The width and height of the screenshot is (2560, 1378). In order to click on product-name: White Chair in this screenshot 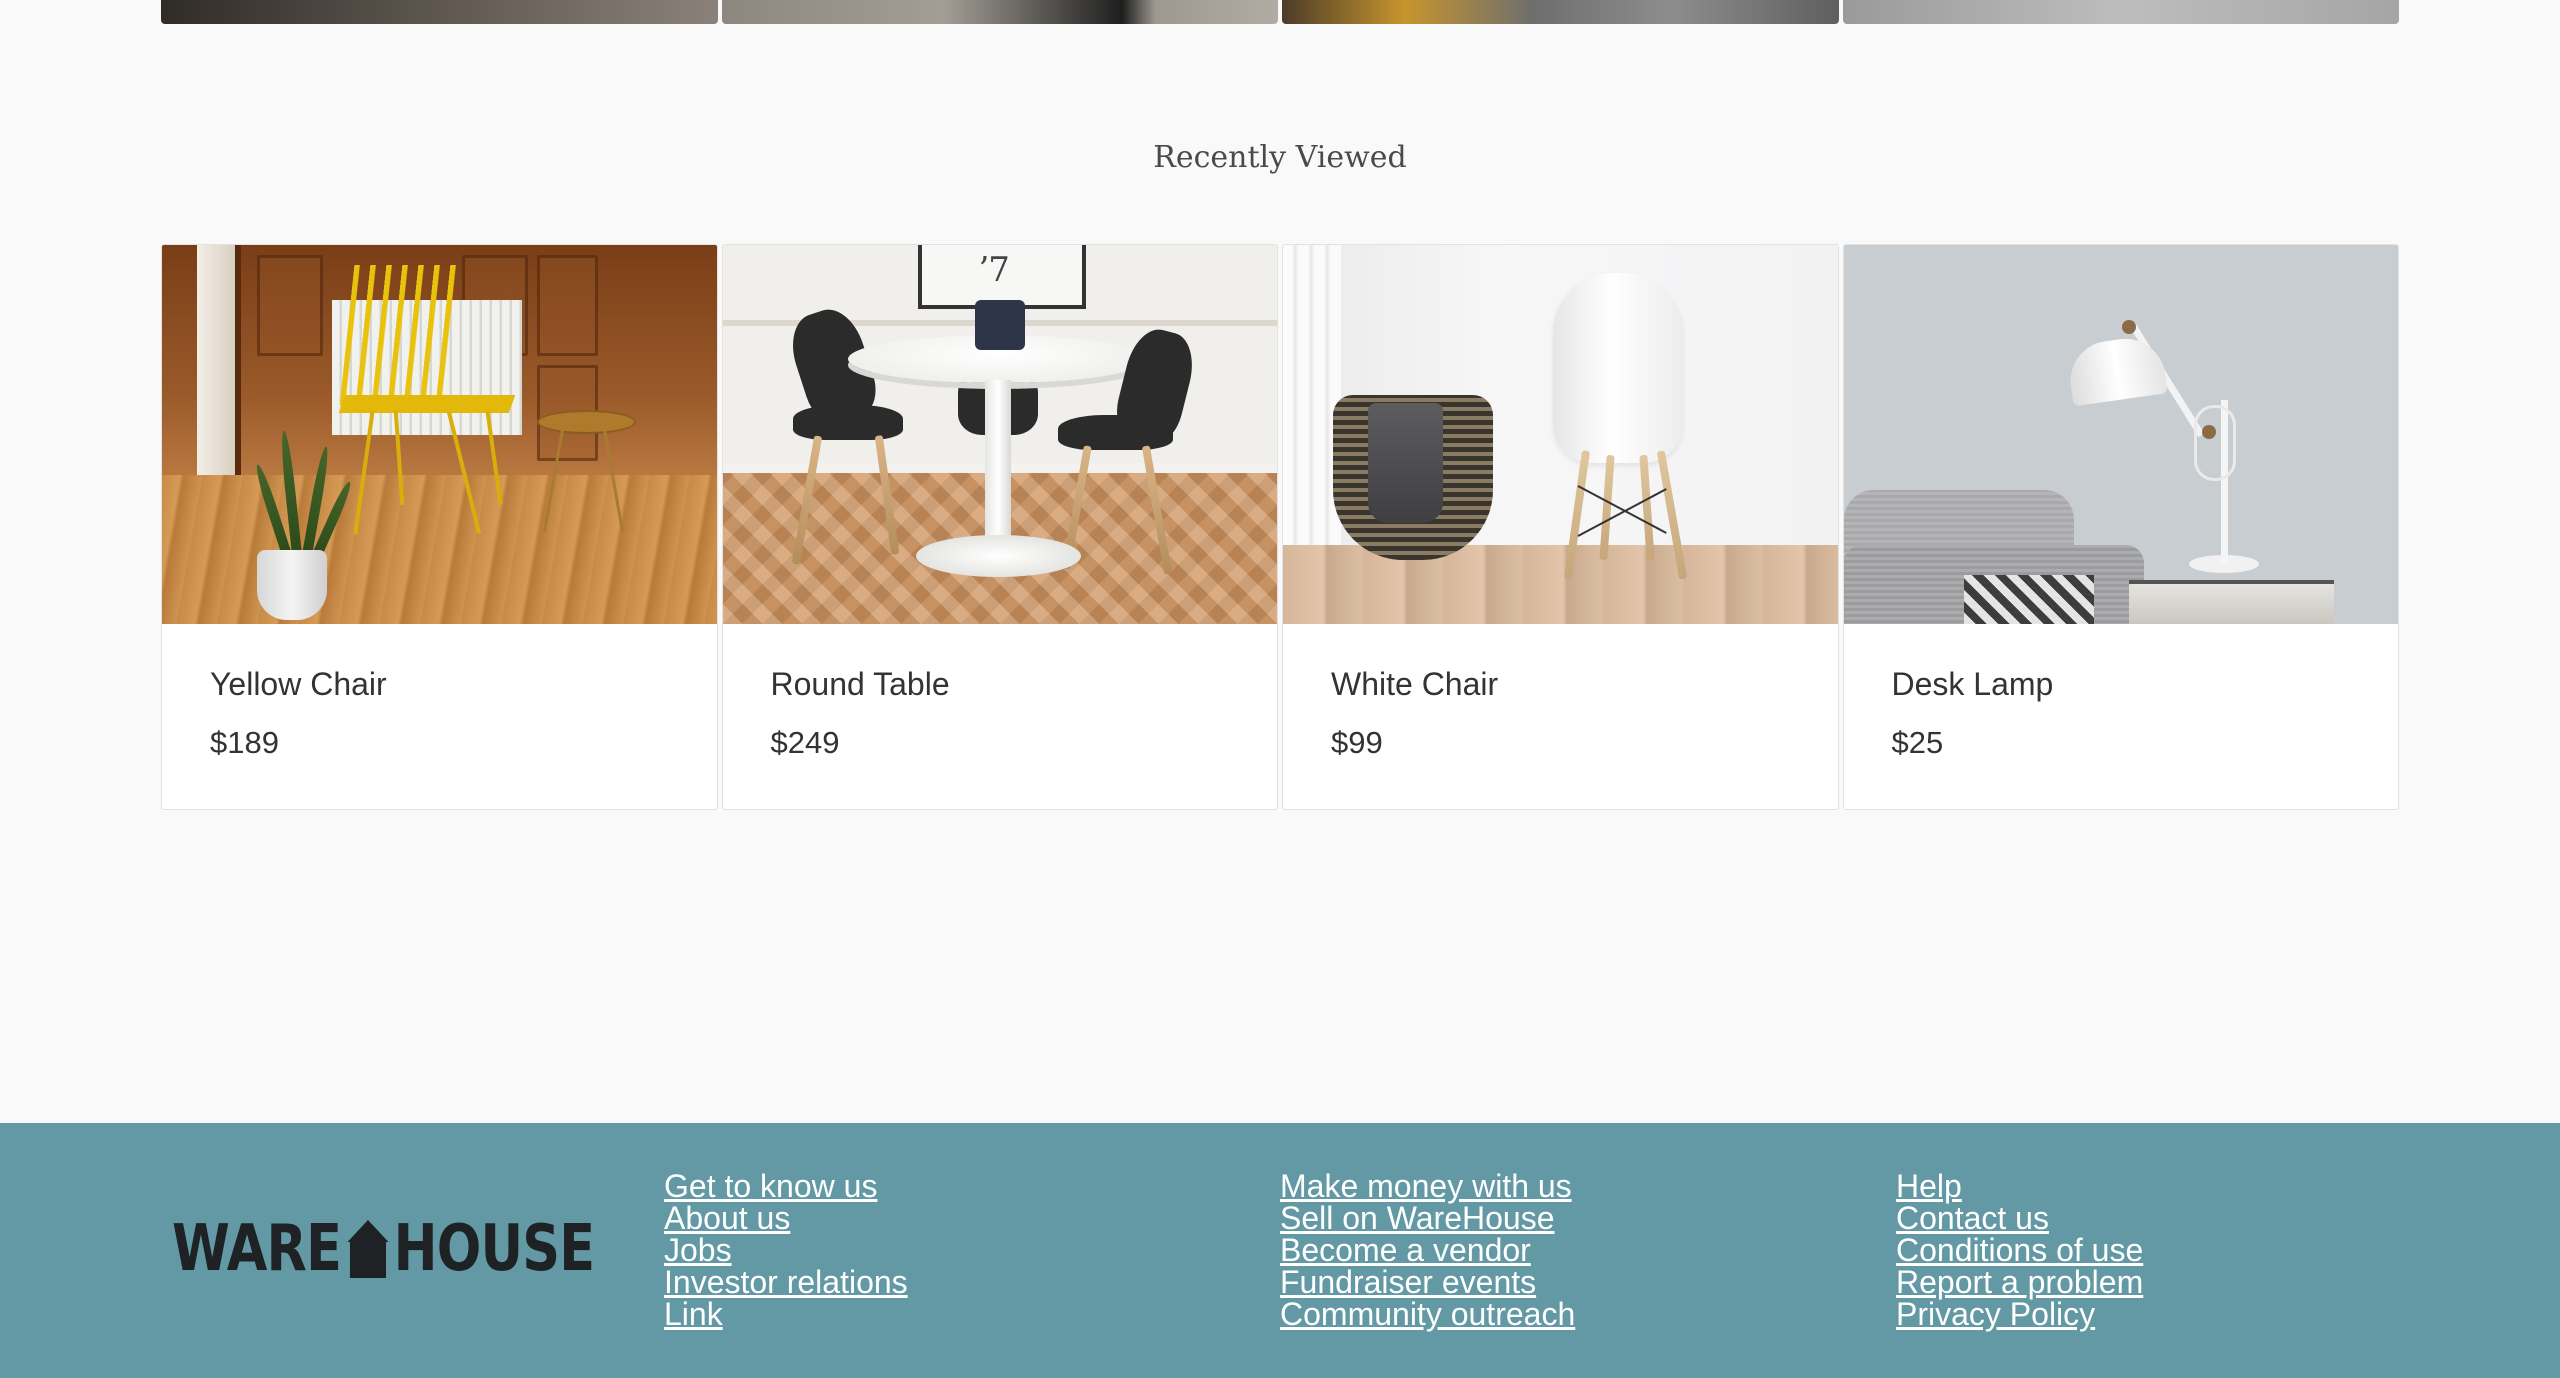, I will do `click(1560, 684)`.